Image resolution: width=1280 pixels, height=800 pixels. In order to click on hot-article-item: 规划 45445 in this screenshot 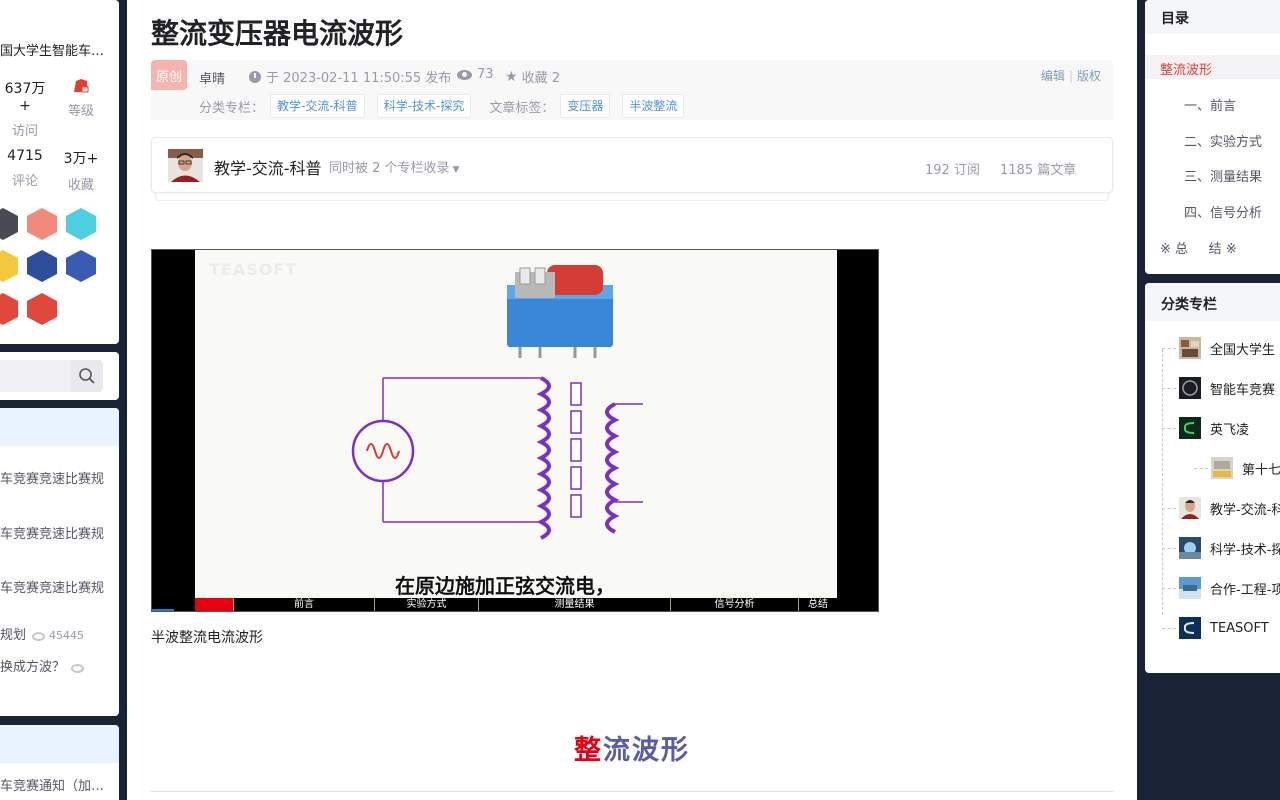, I will do `click(42, 633)`.